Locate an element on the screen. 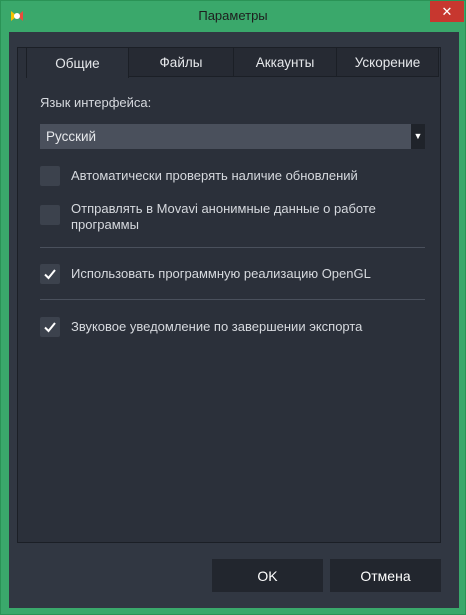 Image resolution: width=466 pixels, height=615 pixels. dropdown-arrow-icon: ▼ is located at coordinates (418, 136).